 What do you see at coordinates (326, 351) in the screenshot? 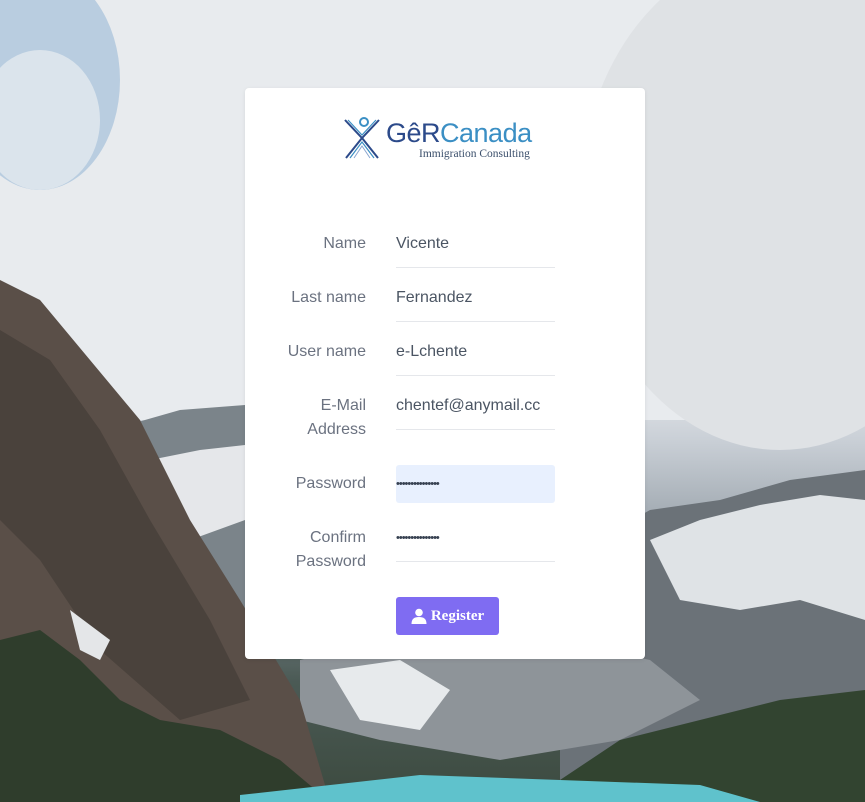
I see `user-name-label: User name` at bounding box center [326, 351].